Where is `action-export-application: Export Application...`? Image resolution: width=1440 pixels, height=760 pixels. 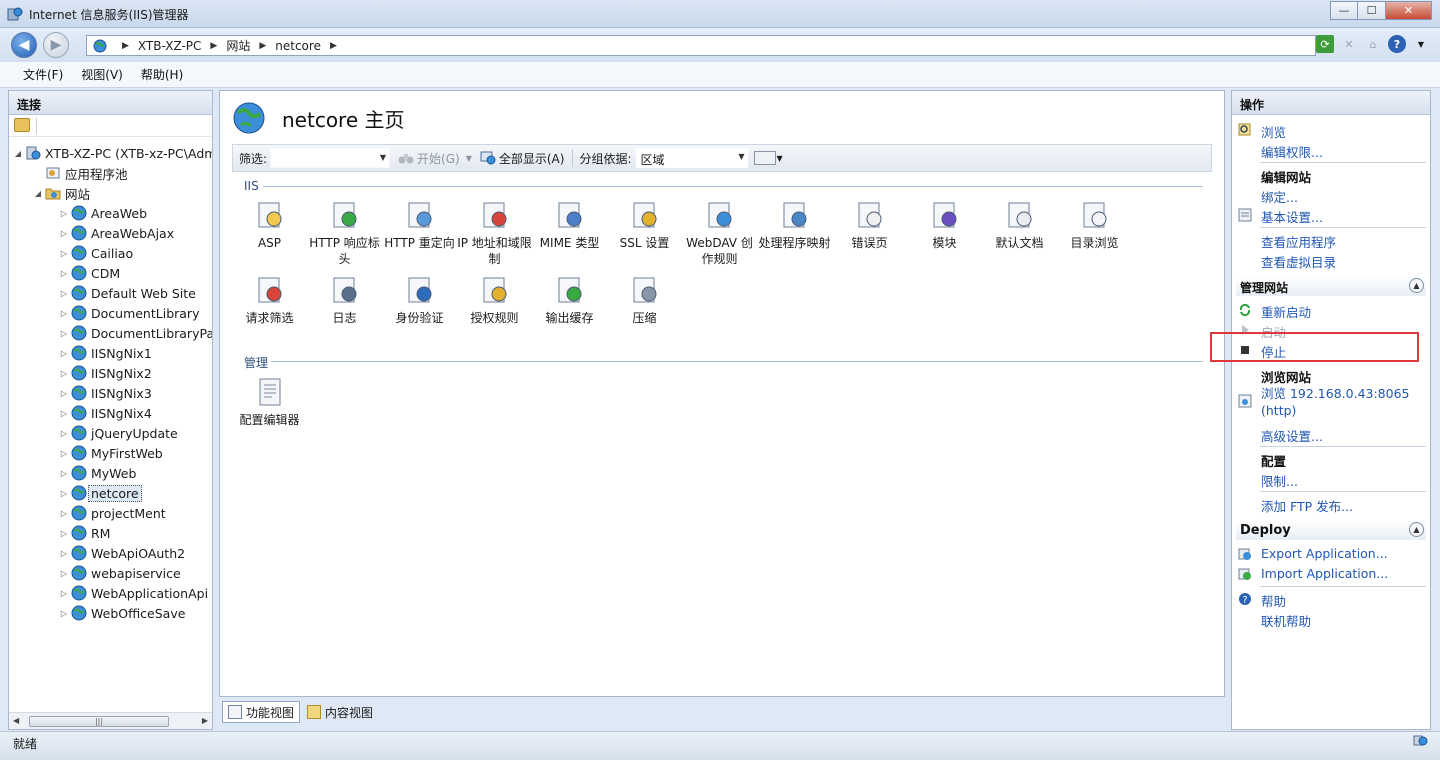
action-export-application: Export Application... is located at coordinates (1324, 553).